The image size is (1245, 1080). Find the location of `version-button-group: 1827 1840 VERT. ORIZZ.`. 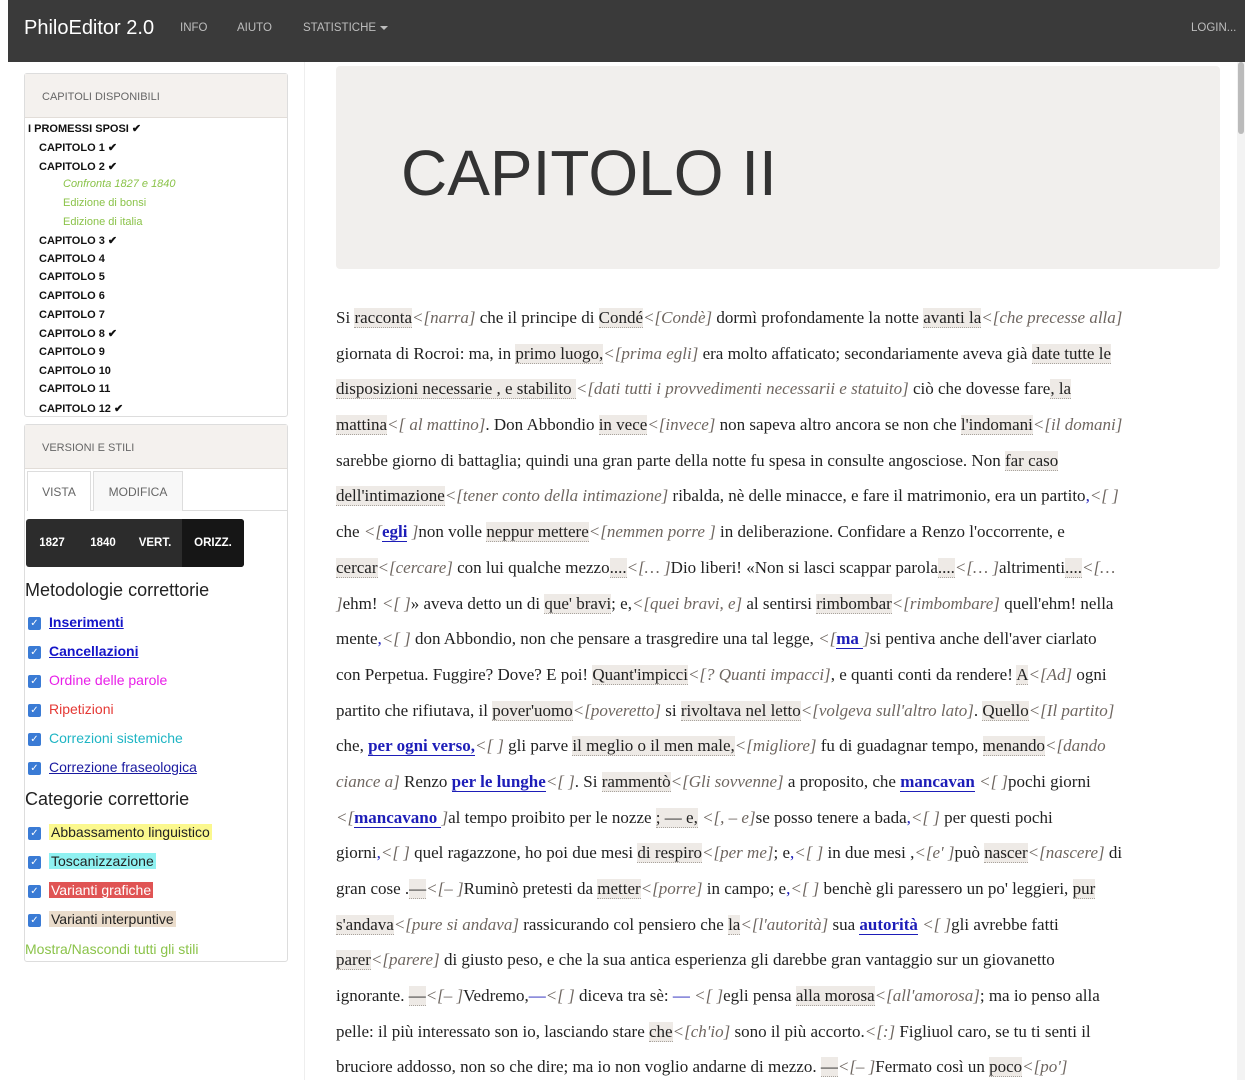

version-button-group: 1827 1840 VERT. ORIZZ. is located at coordinates (135, 543).